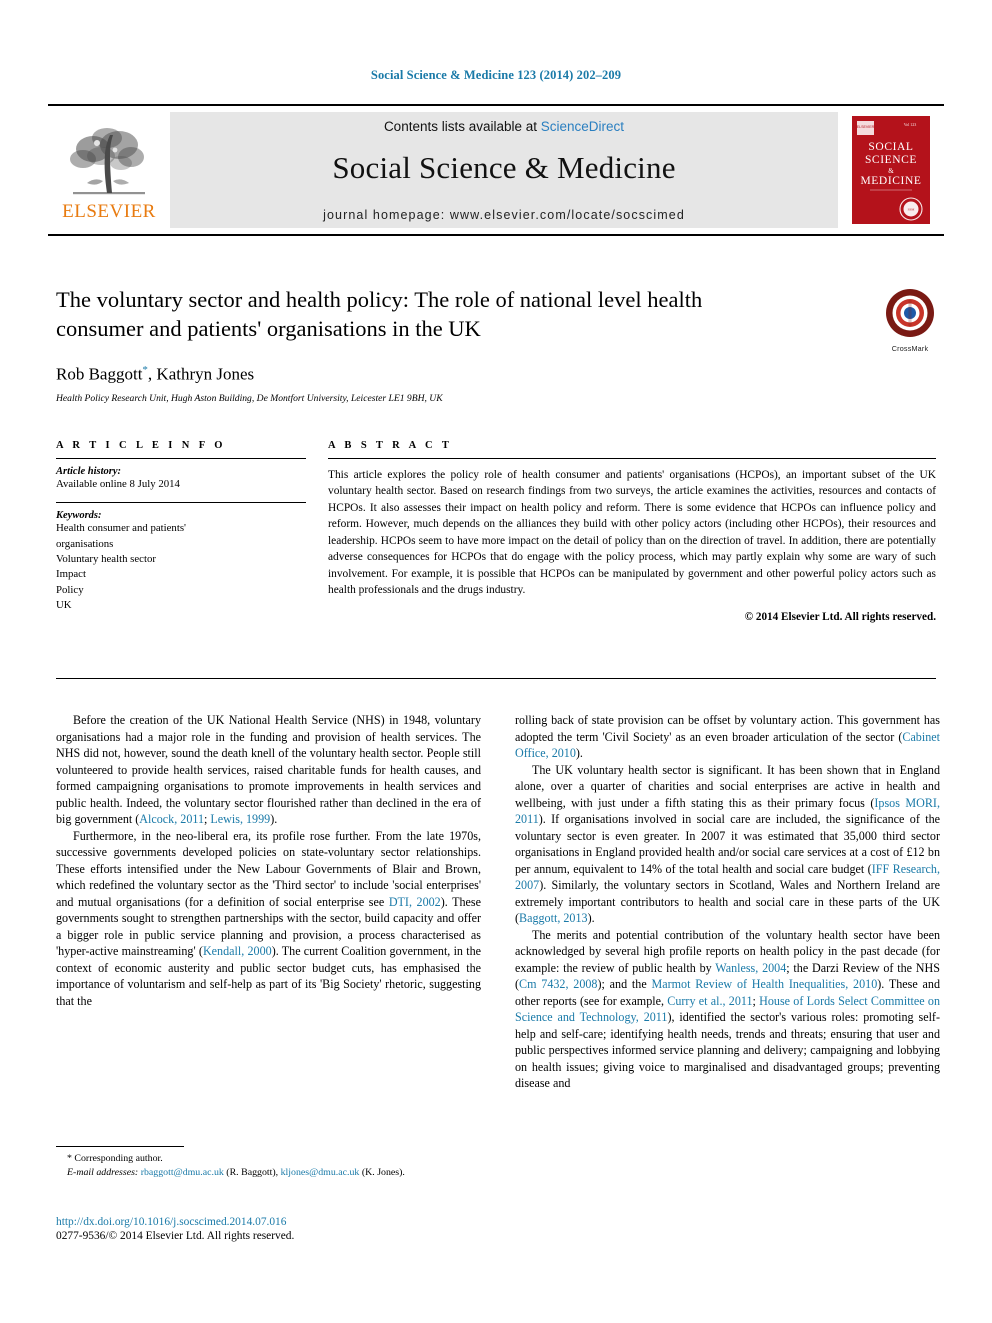 This screenshot has width=992, height=1323. What do you see at coordinates (558, 984) in the screenshot?
I see `citation-link: Cm 7432, 2008` at bounding box center [558, 984].